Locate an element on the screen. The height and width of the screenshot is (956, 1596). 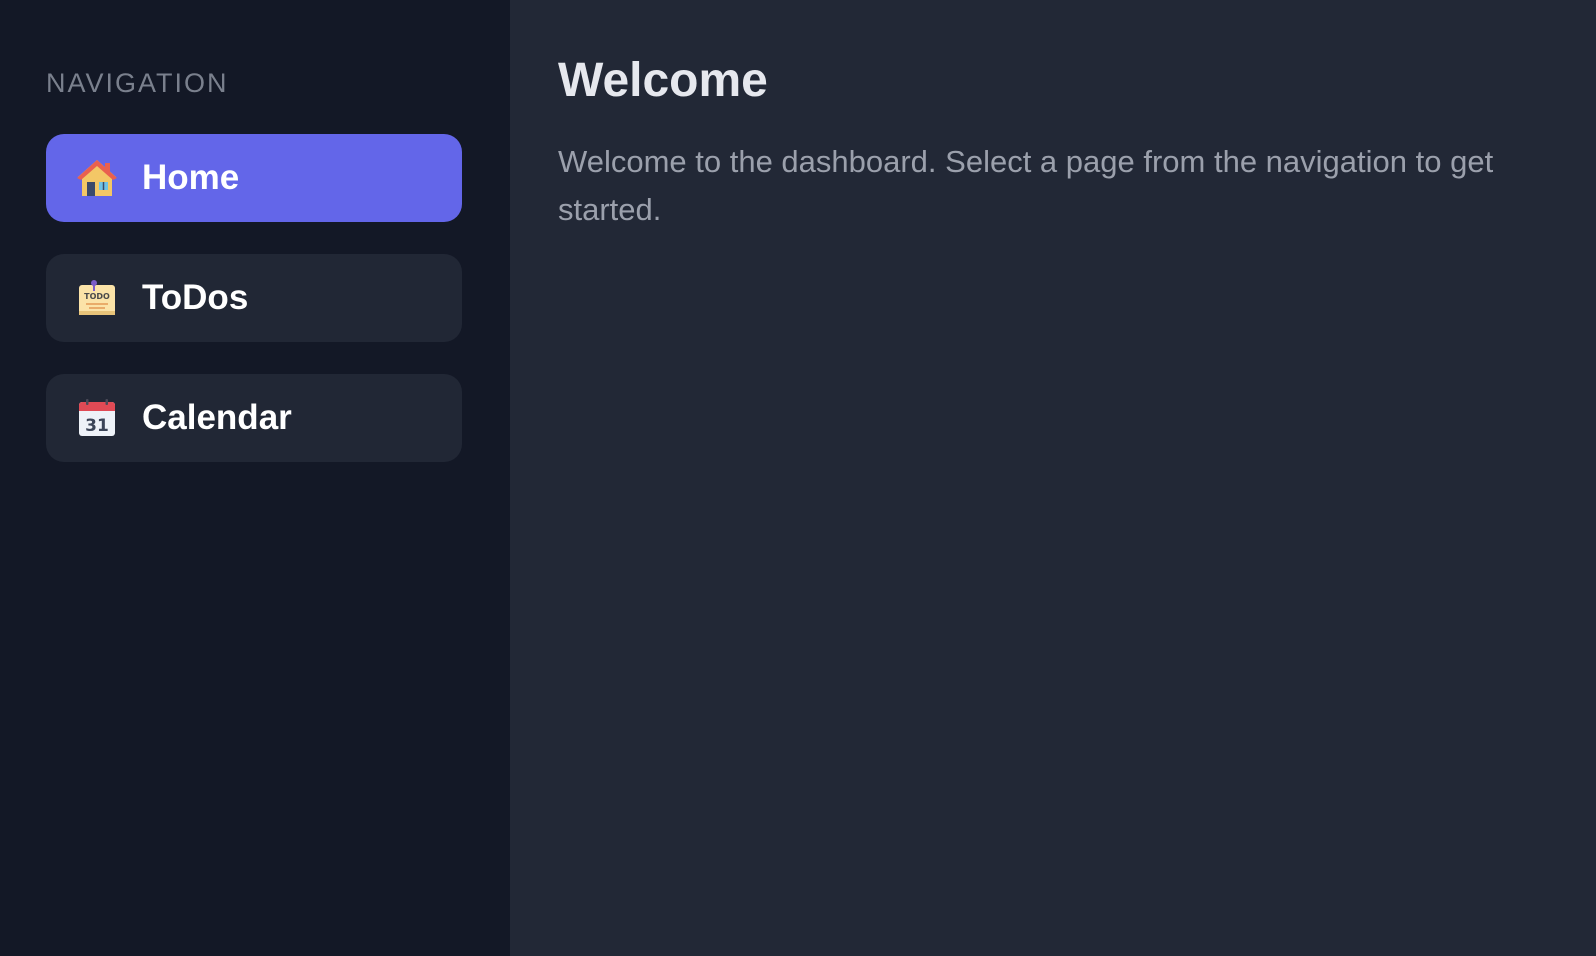
calendar-icon: 31 is located at coordinates (97, 418).